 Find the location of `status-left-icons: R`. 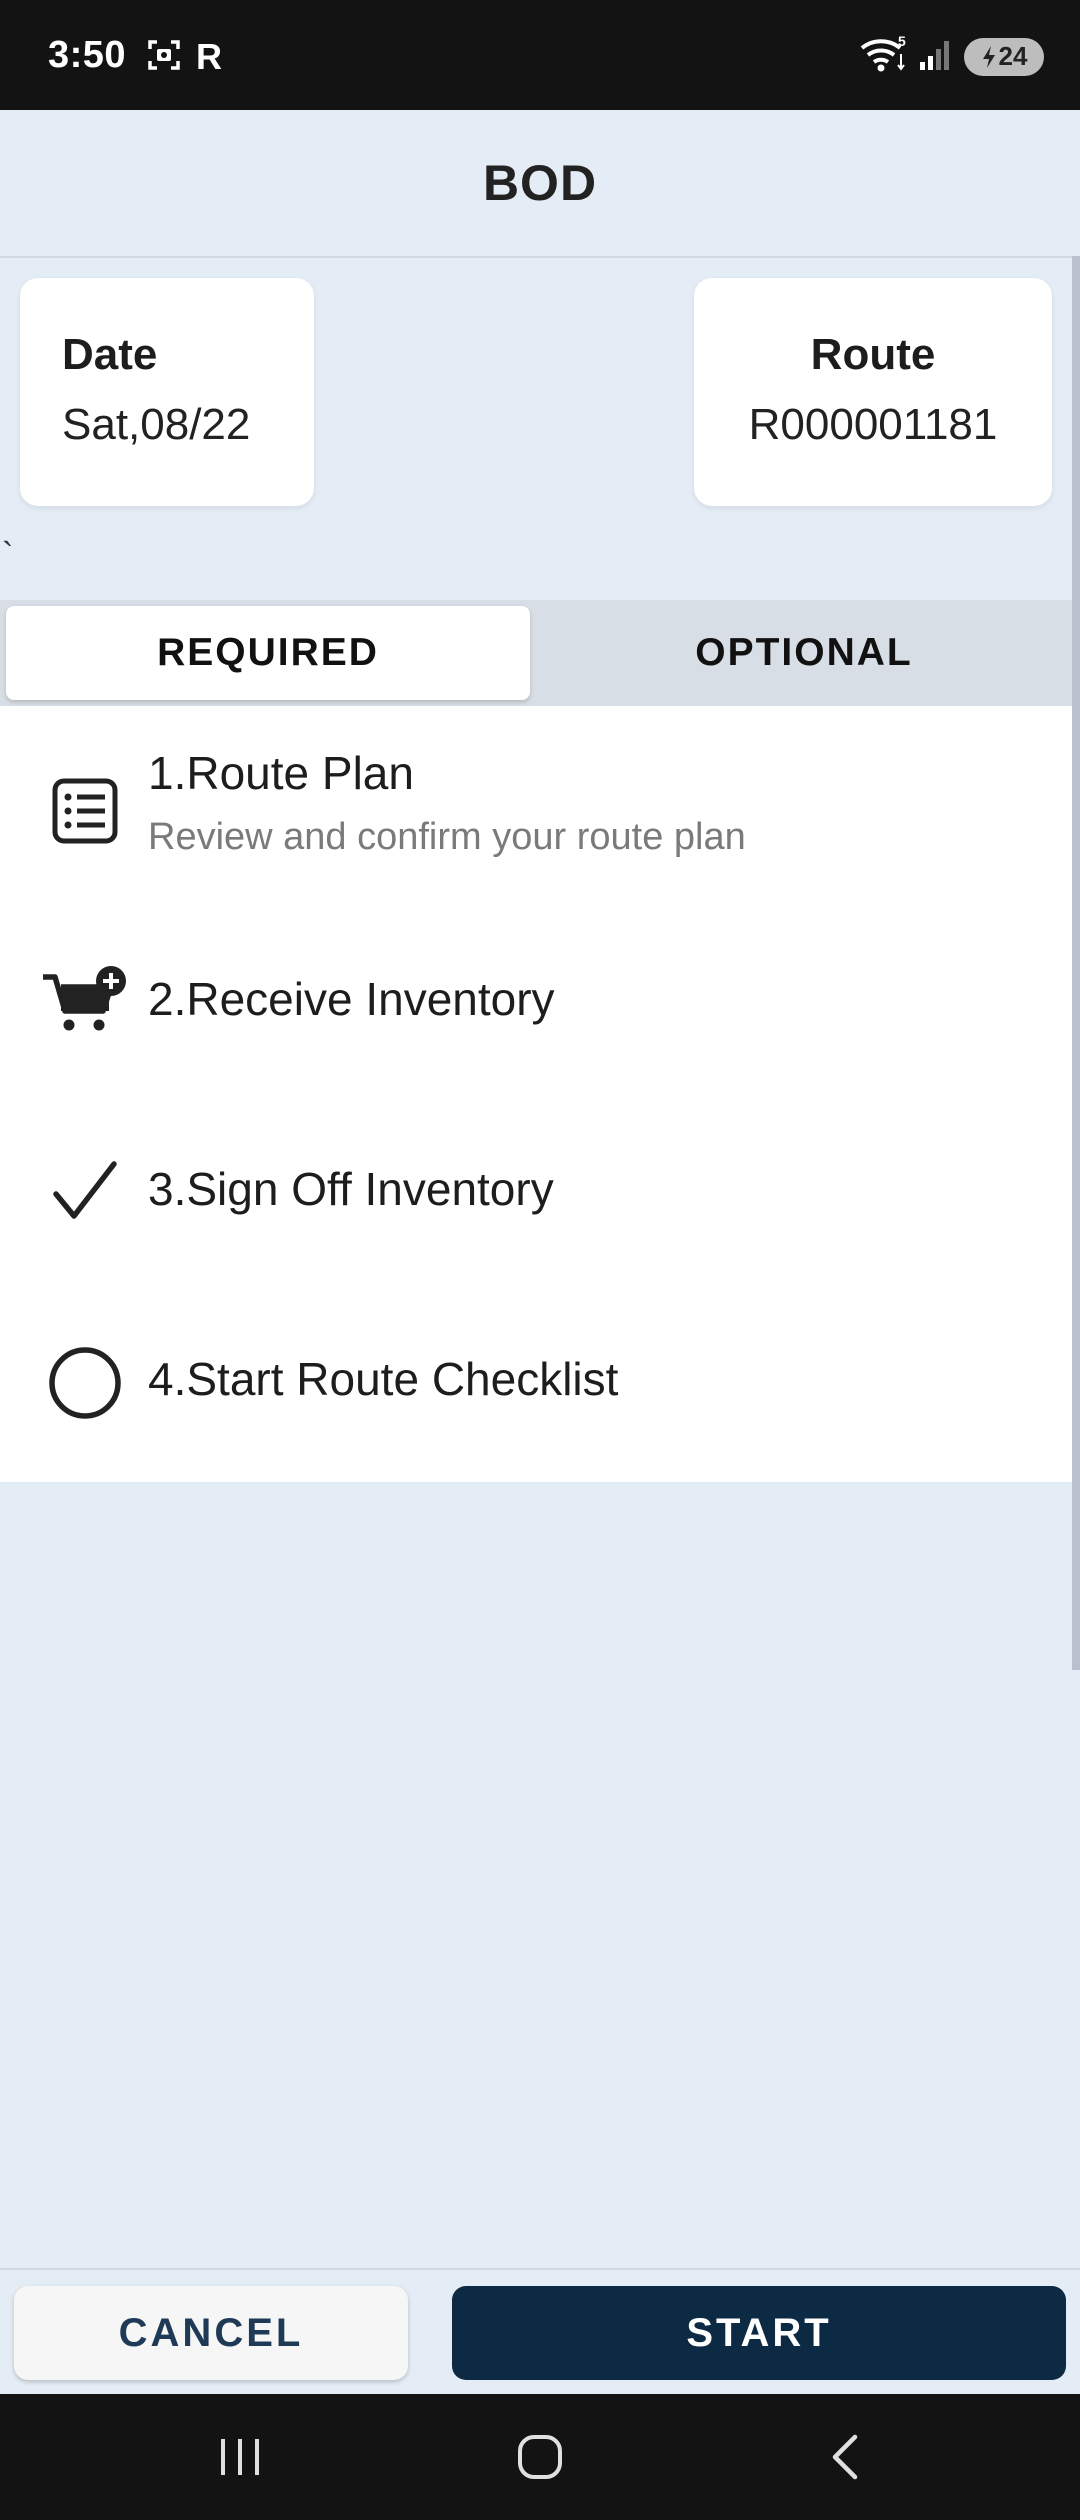

status-left-icons: R is located at coordinates (184, 57).